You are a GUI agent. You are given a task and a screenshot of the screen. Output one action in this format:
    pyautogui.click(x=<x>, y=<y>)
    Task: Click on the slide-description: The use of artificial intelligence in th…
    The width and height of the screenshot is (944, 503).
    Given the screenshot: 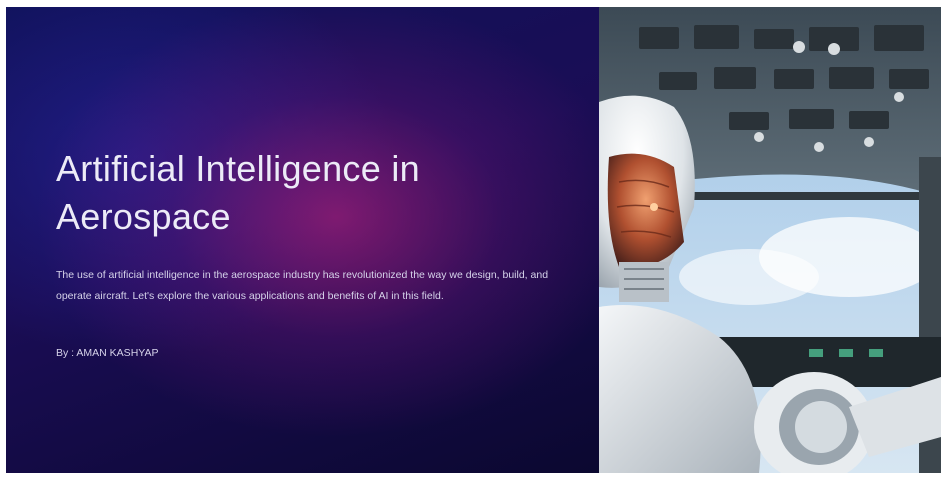 What is the action you would take?
    pyautogui.click(x=302, y=285)
    